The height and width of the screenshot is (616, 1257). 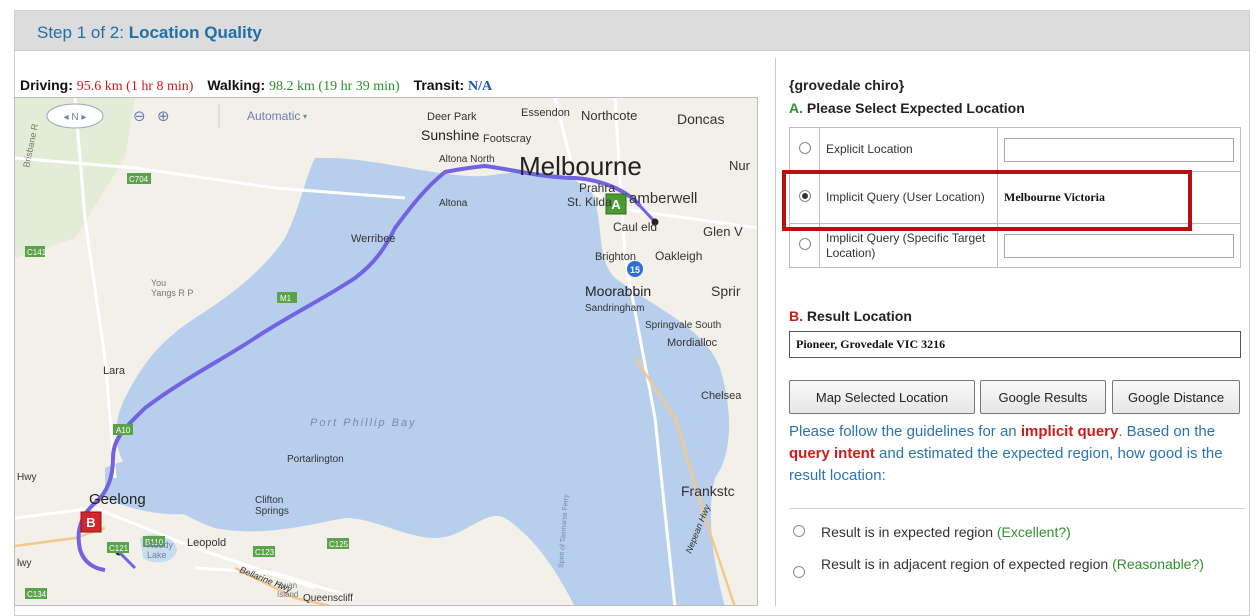 What do you see at coordinates (1017, 508) in the screenshot?
I see `ratings-divider` at bounding box center [1017, 508].